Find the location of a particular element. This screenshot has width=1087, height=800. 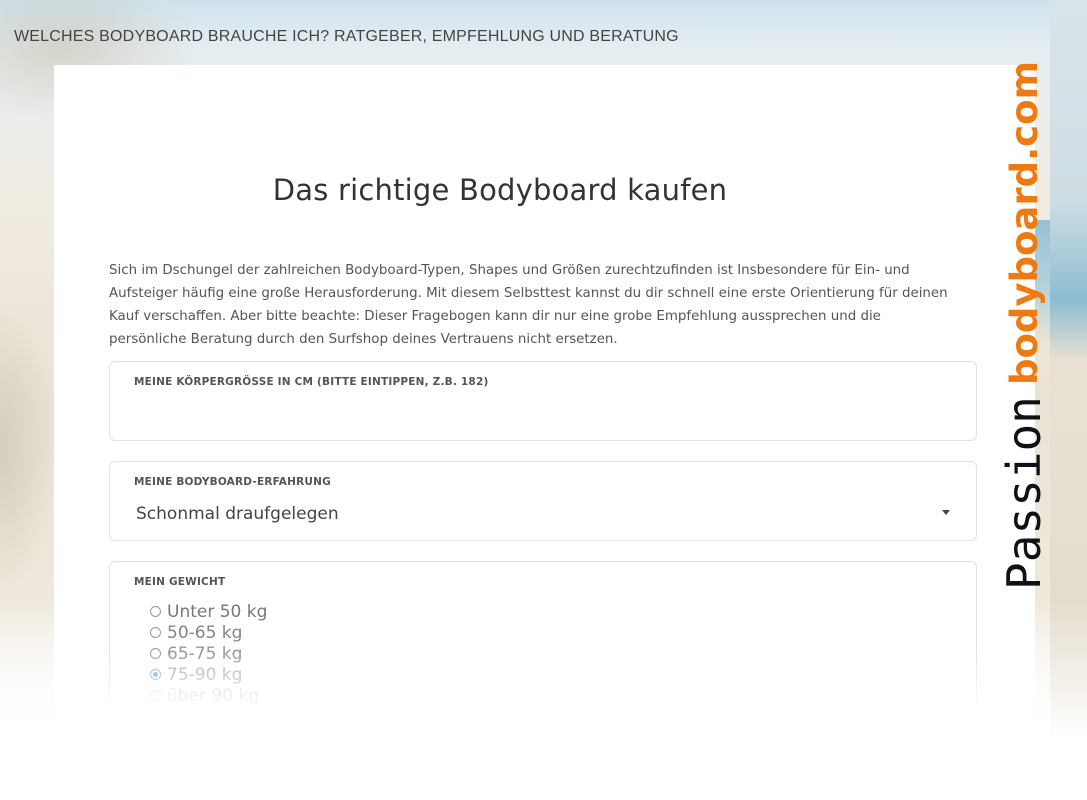

weight-option: 65-75 kg is located at coordinates (196, 653).